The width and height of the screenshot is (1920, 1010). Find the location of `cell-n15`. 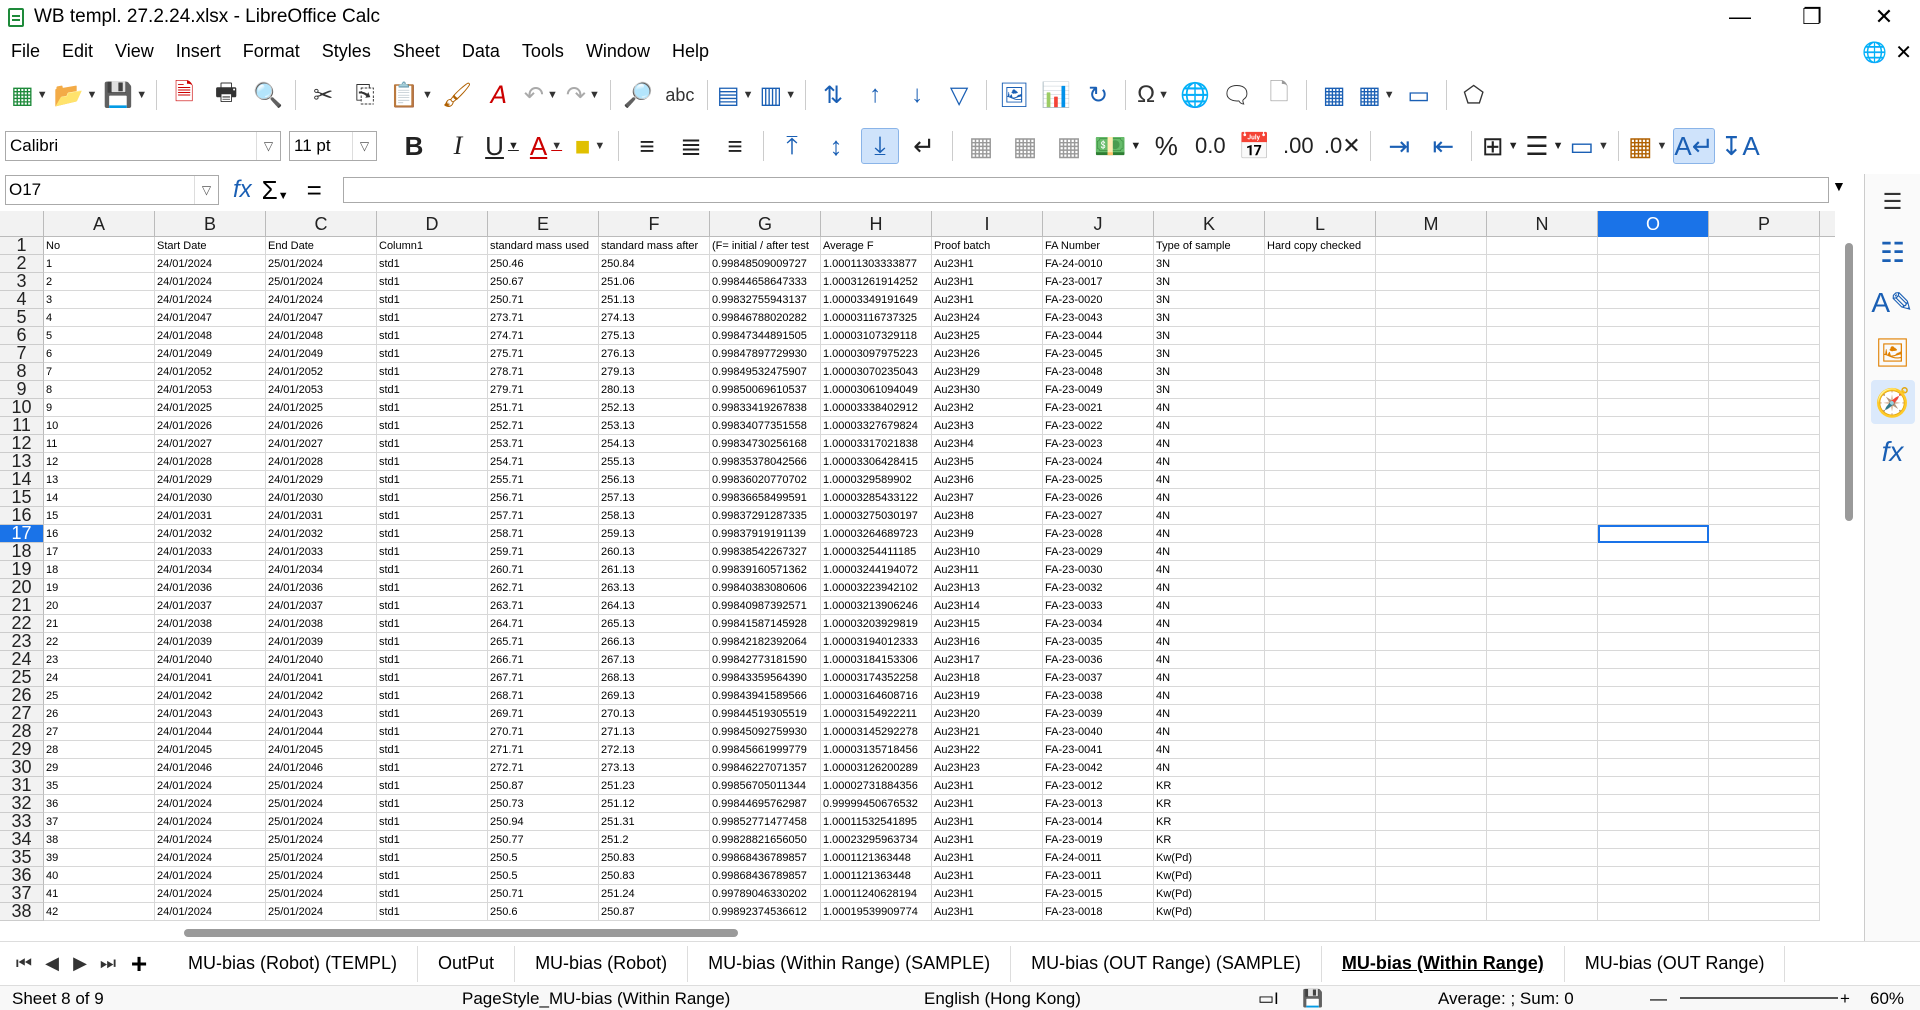

cell-n15 is located at coordinates (1542, 498).